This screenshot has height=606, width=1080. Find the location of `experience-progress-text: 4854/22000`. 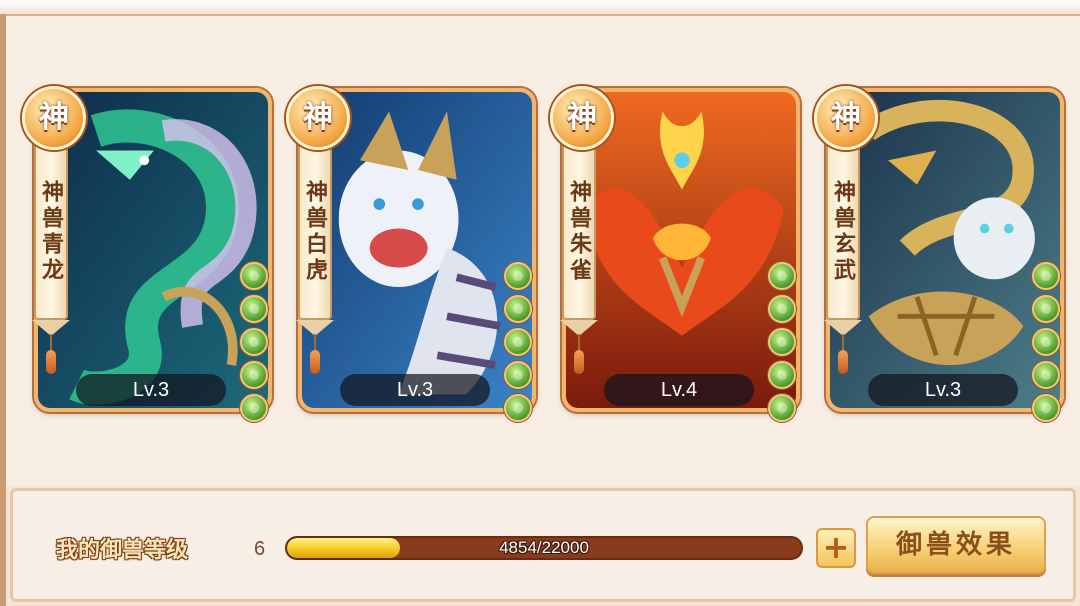

experience-progress-text: 4854/22000 is located at coordinates (544, 547).